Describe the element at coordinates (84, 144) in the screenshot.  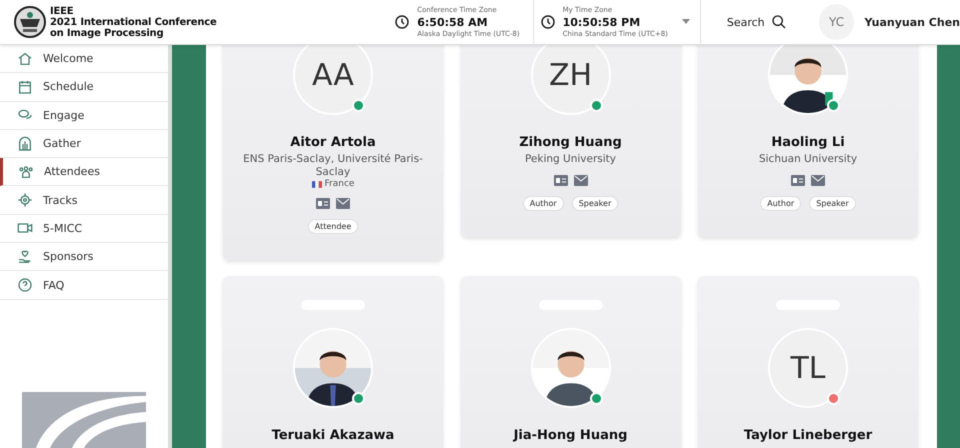
I see `sidebar-item: Gather` at that location.